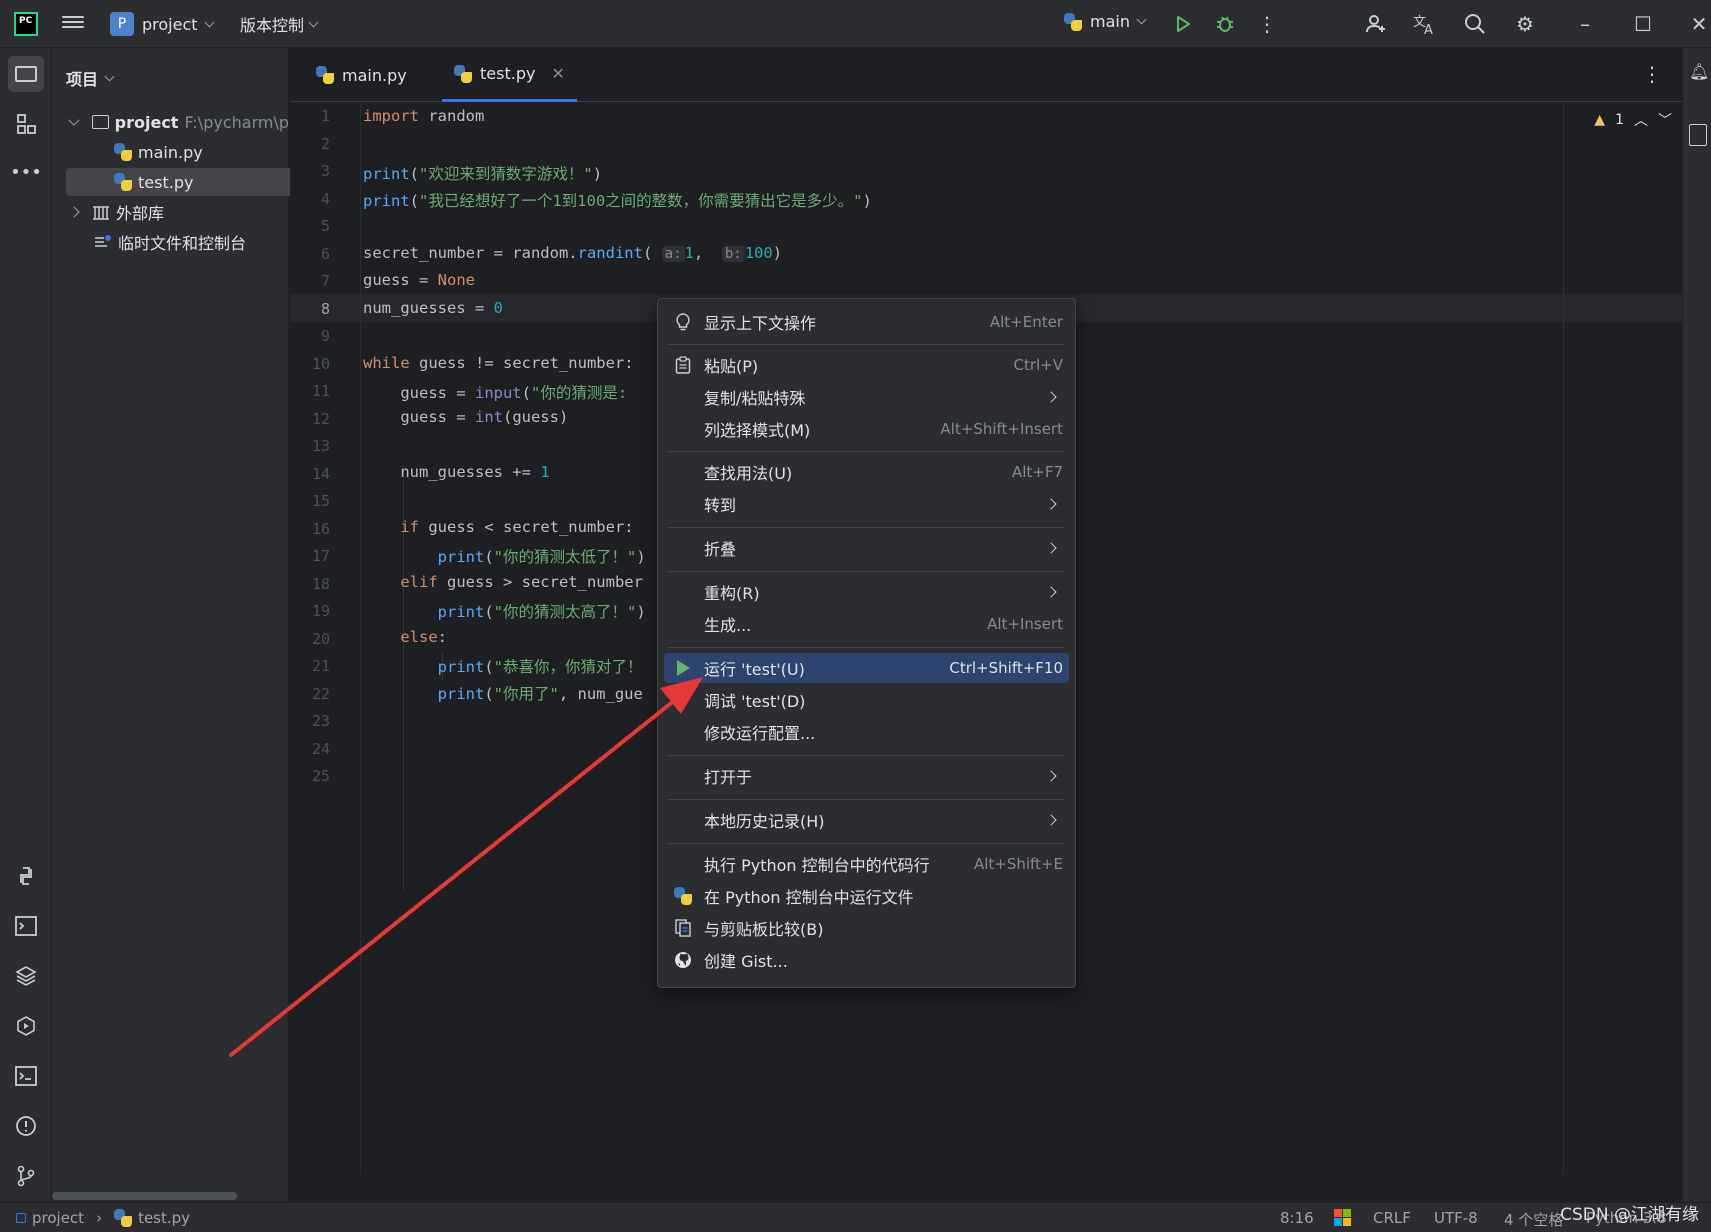 This screenshot has height=1232, width=1711. Describe the element at coordinates (310, 639) in the screenshot. I see `line-number: 20` at that location.